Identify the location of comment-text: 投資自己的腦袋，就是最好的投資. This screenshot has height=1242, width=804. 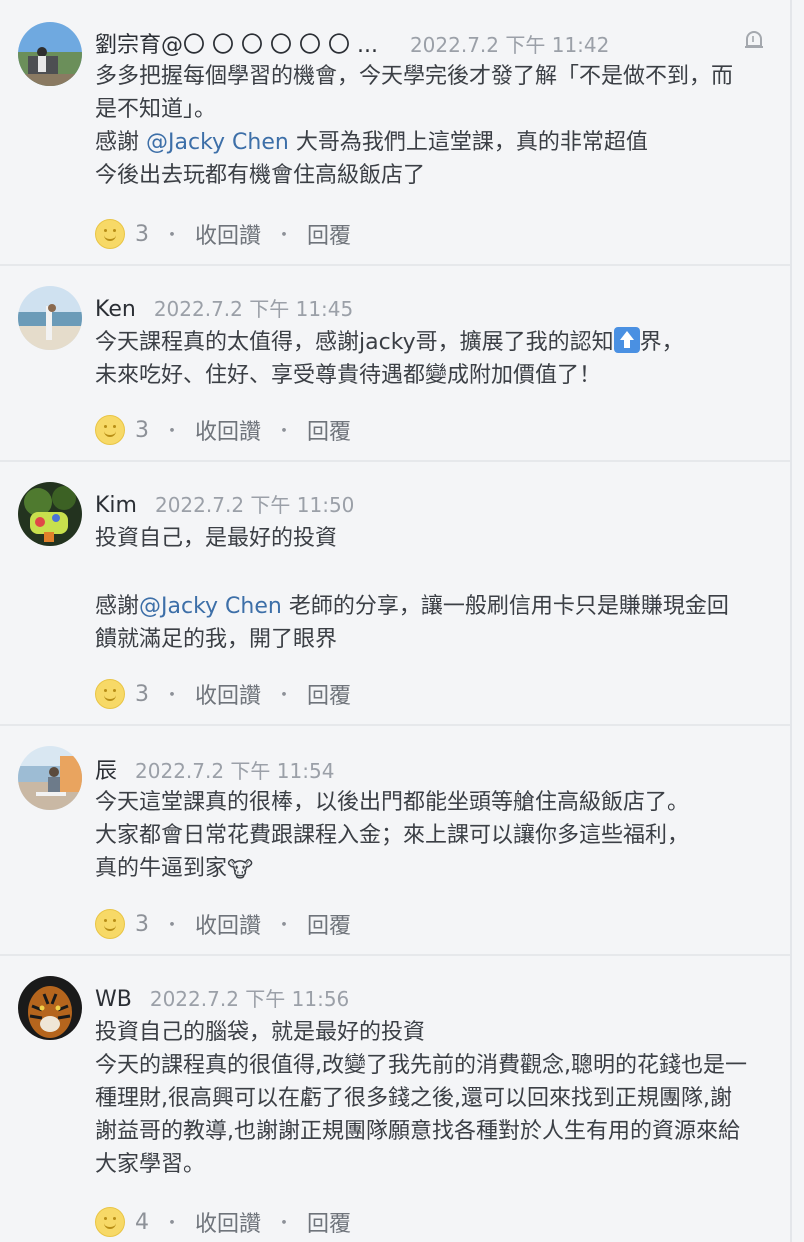
(260, 1032).